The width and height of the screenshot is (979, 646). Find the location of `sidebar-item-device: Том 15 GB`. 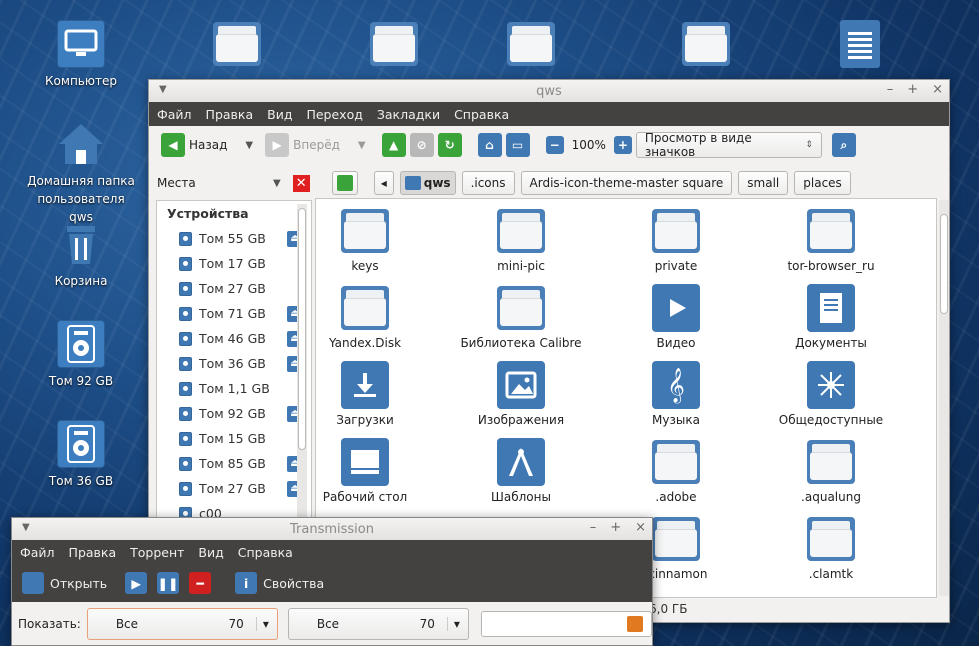

sidebar-item-device: Том 15 GB is located at coordinates (234, 438).